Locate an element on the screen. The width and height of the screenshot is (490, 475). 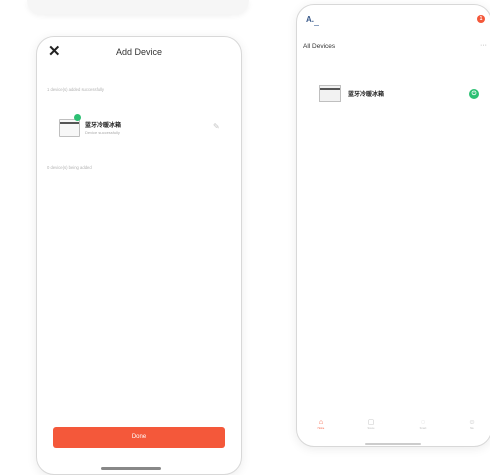
scene-icon: ▢ is located at coordinates (371, 422).